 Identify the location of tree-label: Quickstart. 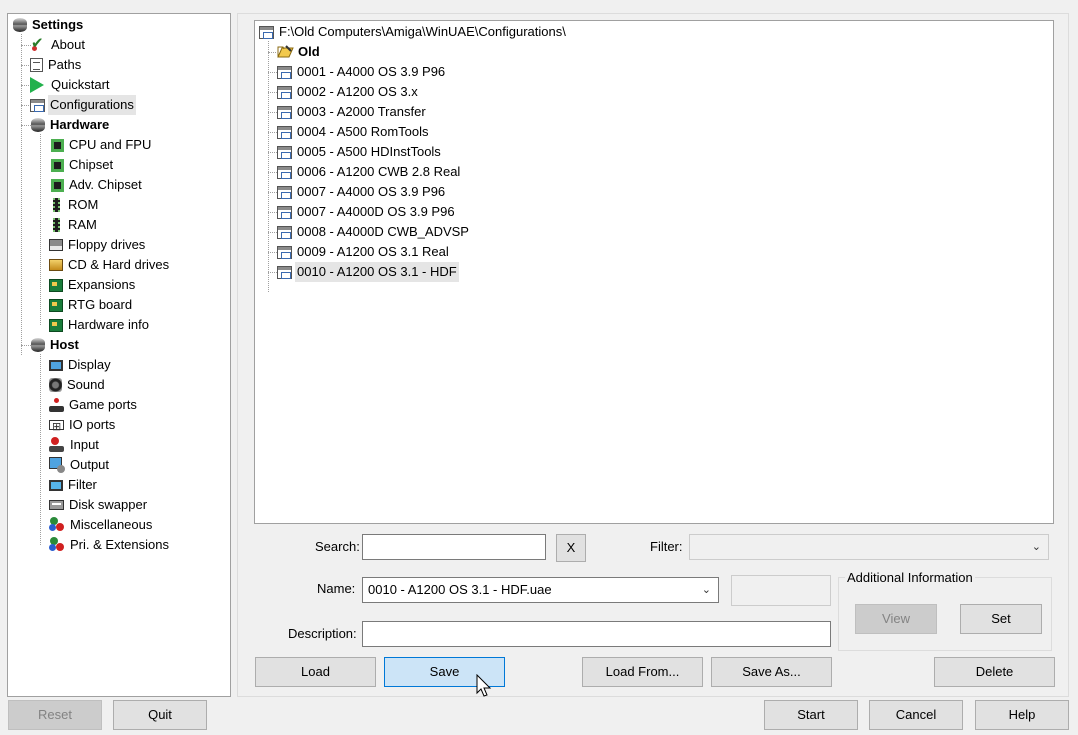
(80, 84).